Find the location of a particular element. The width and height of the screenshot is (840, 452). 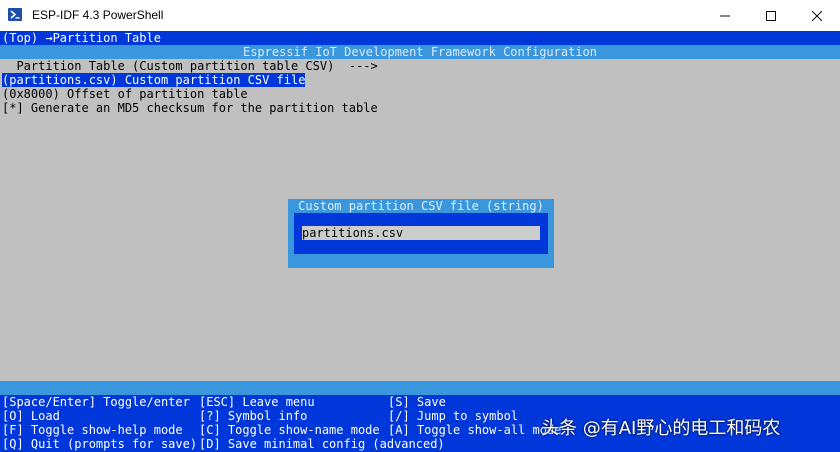

help-symbol-info: [?] Symbol info is located at coordinates (253, 416).